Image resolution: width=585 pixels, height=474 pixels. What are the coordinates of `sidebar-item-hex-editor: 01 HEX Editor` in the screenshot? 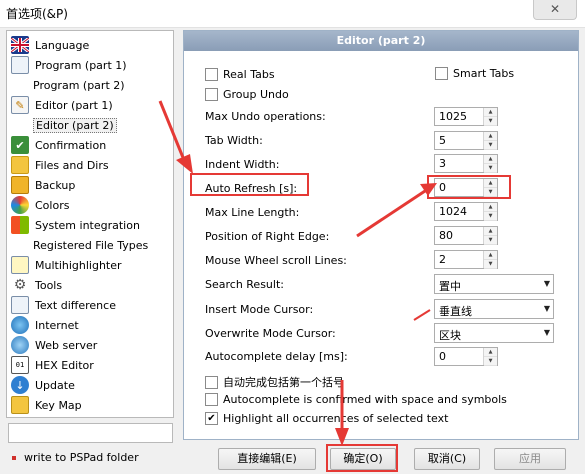 It's located at (52, 365).